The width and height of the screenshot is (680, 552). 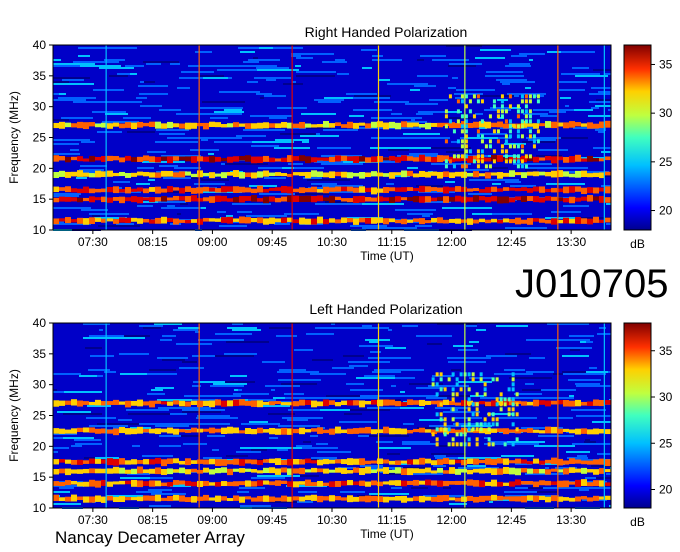 What do you see at coordinates (391, 520) in the screenshot?
I see `x-tick-label: 11:15` at bounding box center [391, 520].